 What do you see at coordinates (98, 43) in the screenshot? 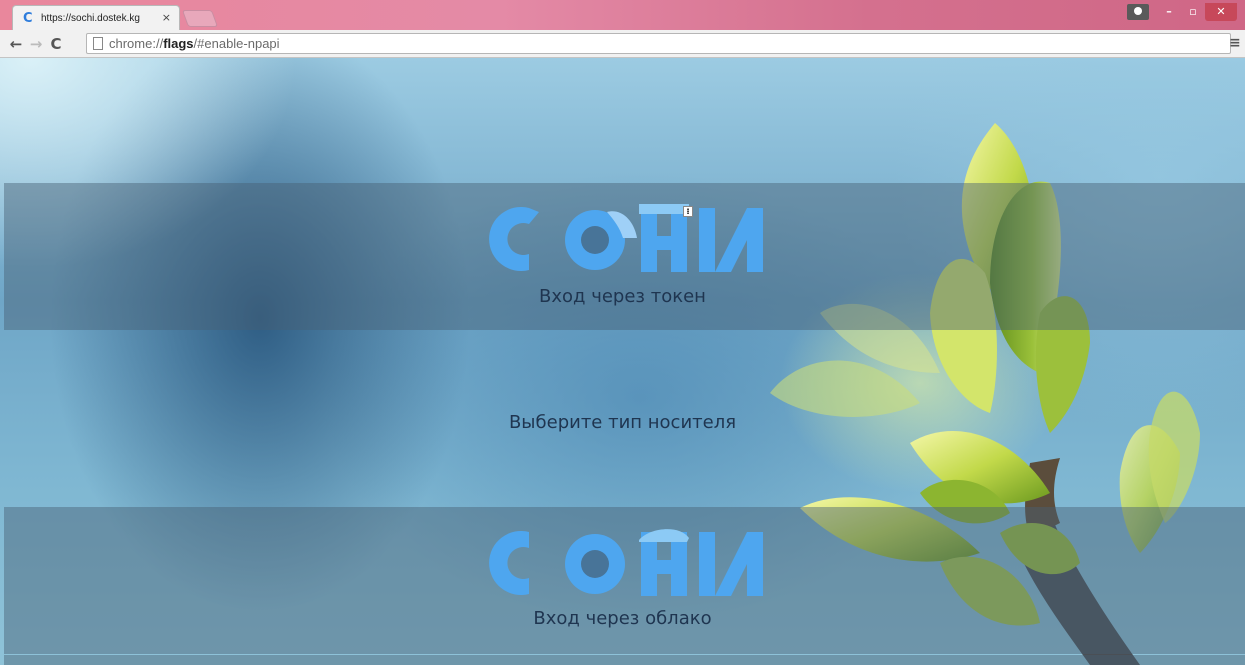
I see `page-icon` at bounding box center [98, 43].